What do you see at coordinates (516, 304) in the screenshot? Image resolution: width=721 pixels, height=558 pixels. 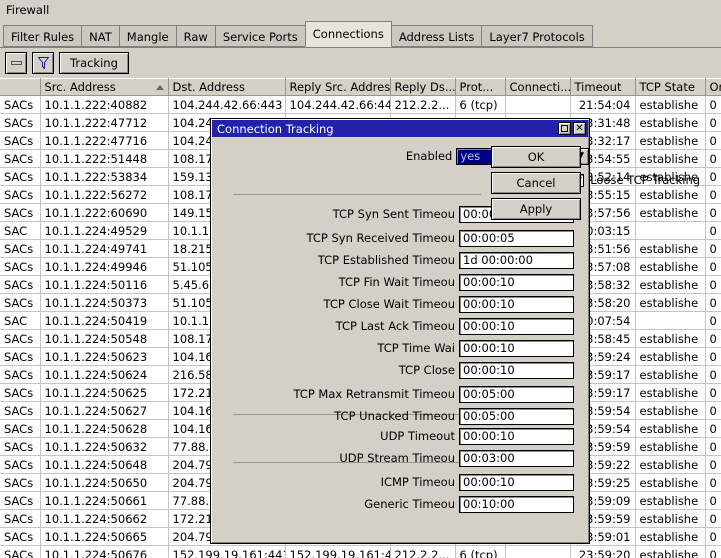 I see `tcp-close-wait-timeout-input: 00:00:10` at bounding box center [516, 304].